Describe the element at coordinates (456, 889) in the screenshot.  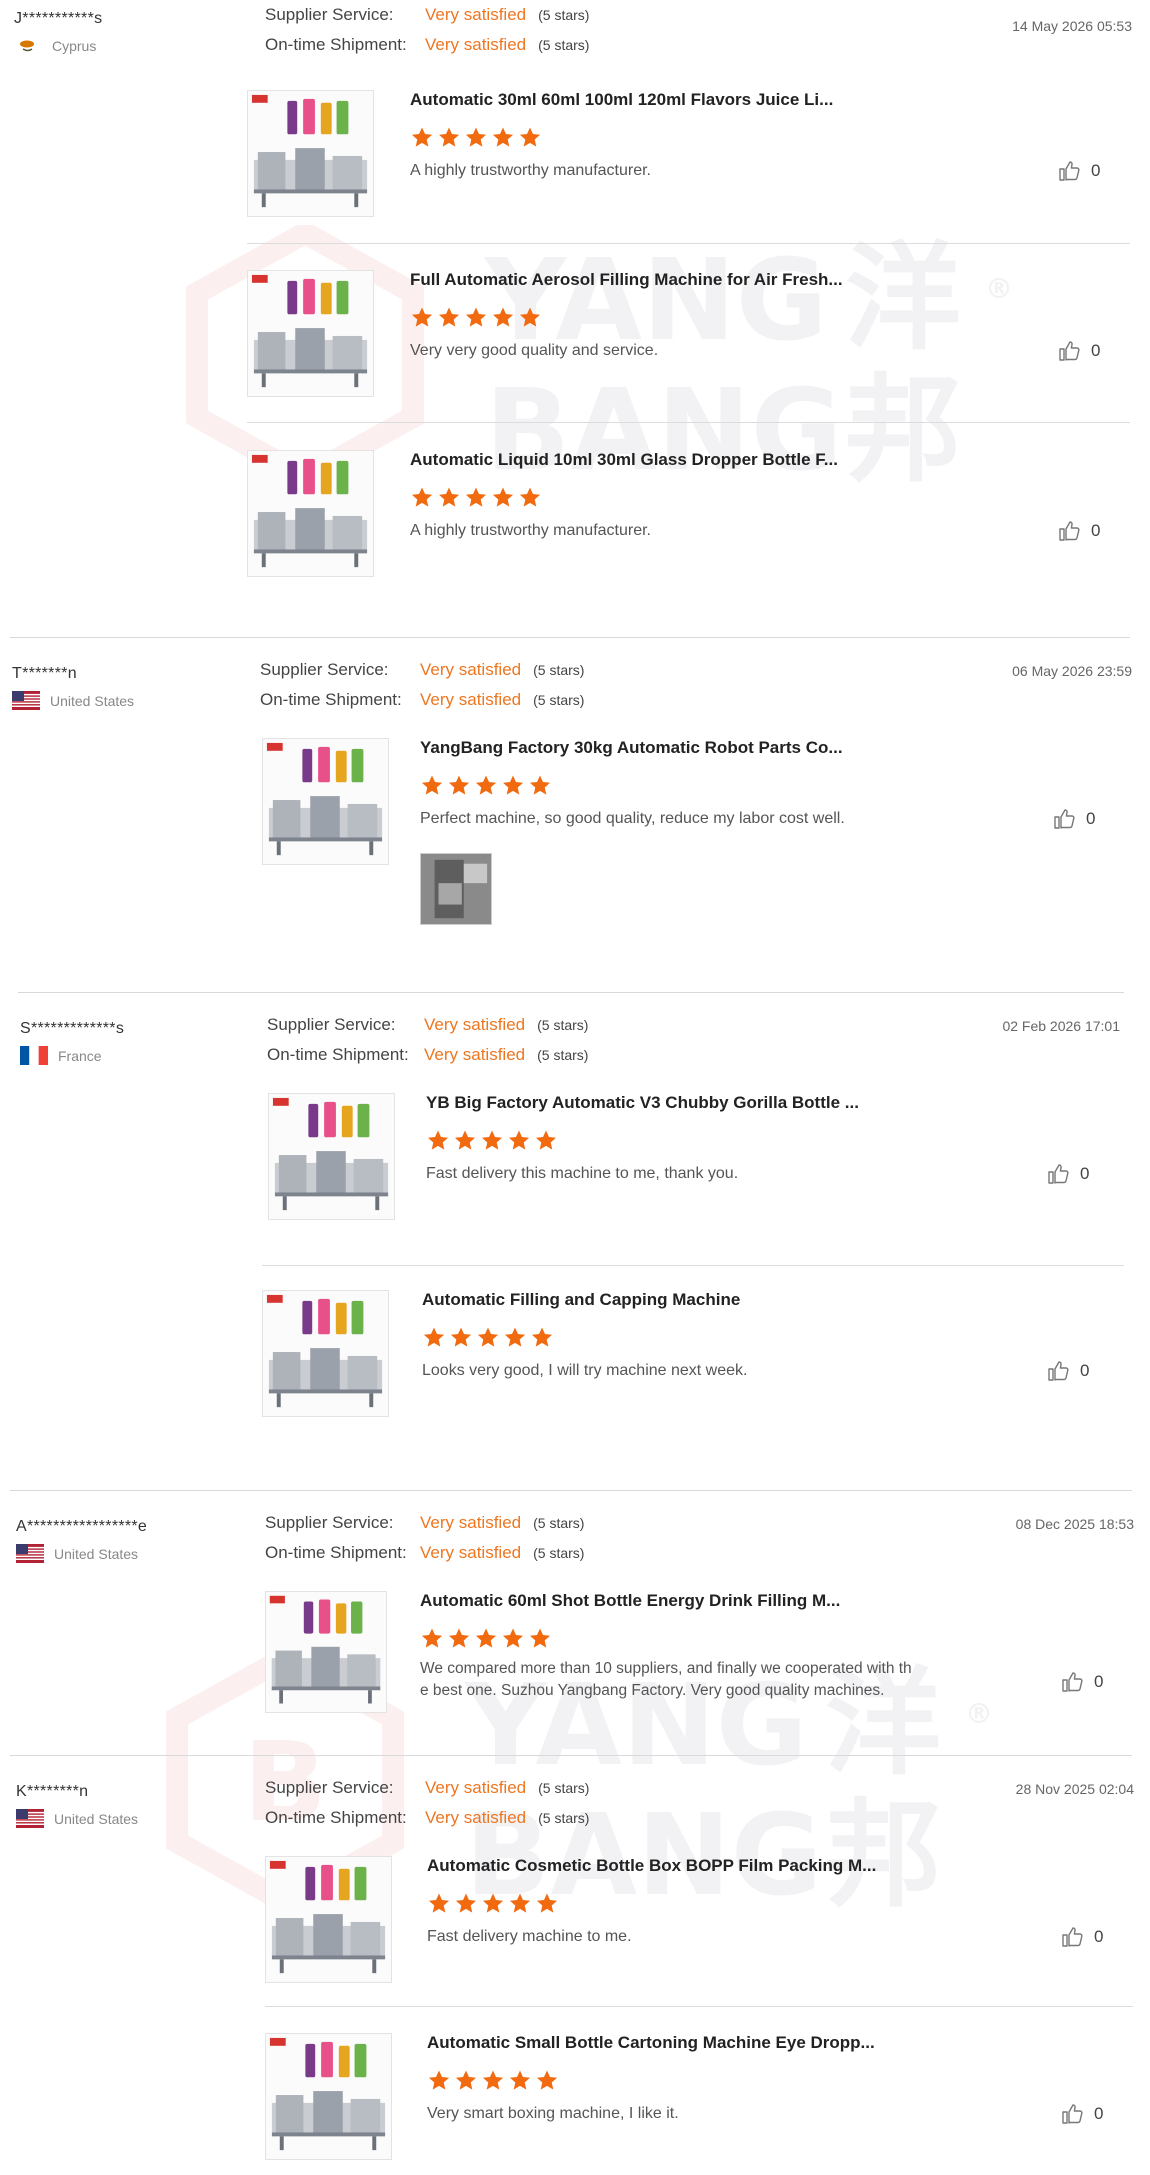
I see `review-photo` at that location.